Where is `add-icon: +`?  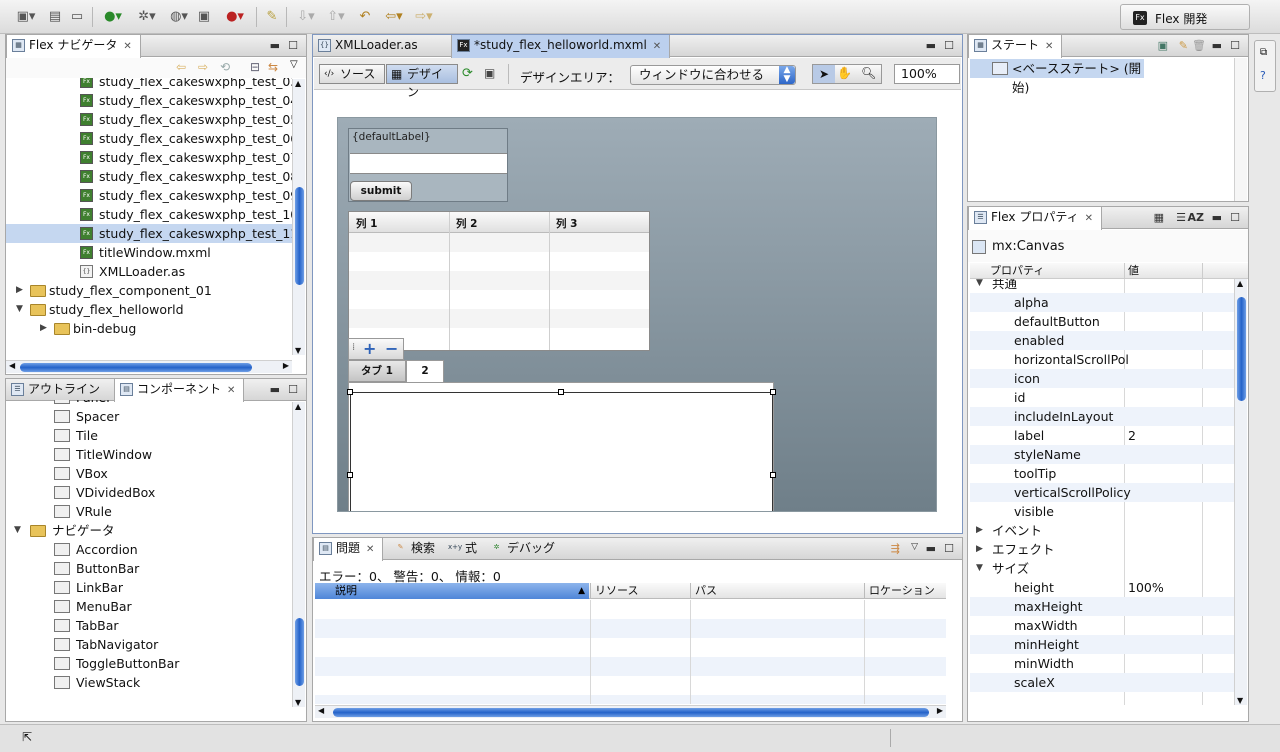
add-icon: + is located at coordinates (369, 348).